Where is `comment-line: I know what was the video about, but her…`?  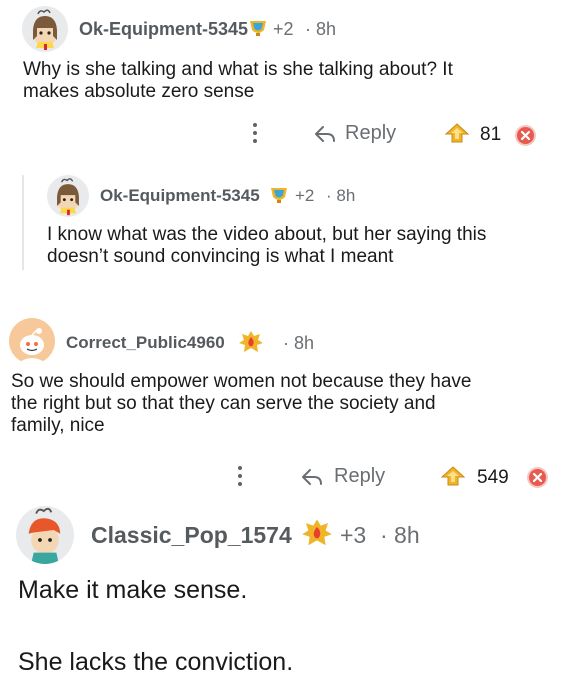 comment-line: I know what was the video about, but her… is located at coordinates (267, 234).